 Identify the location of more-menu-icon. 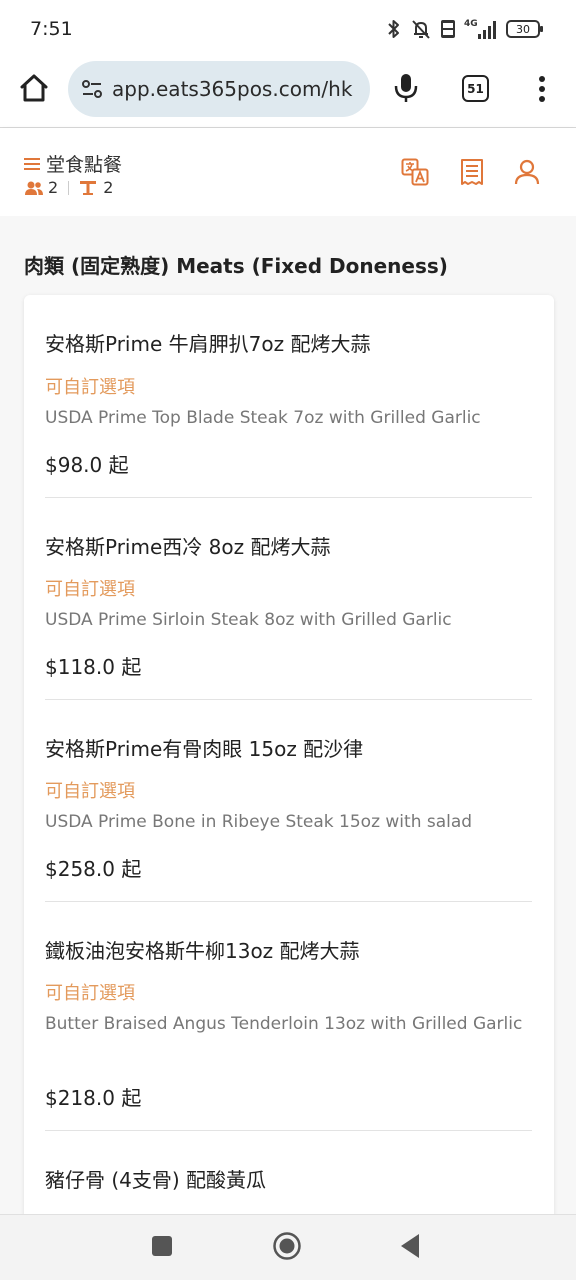
(542, 89).